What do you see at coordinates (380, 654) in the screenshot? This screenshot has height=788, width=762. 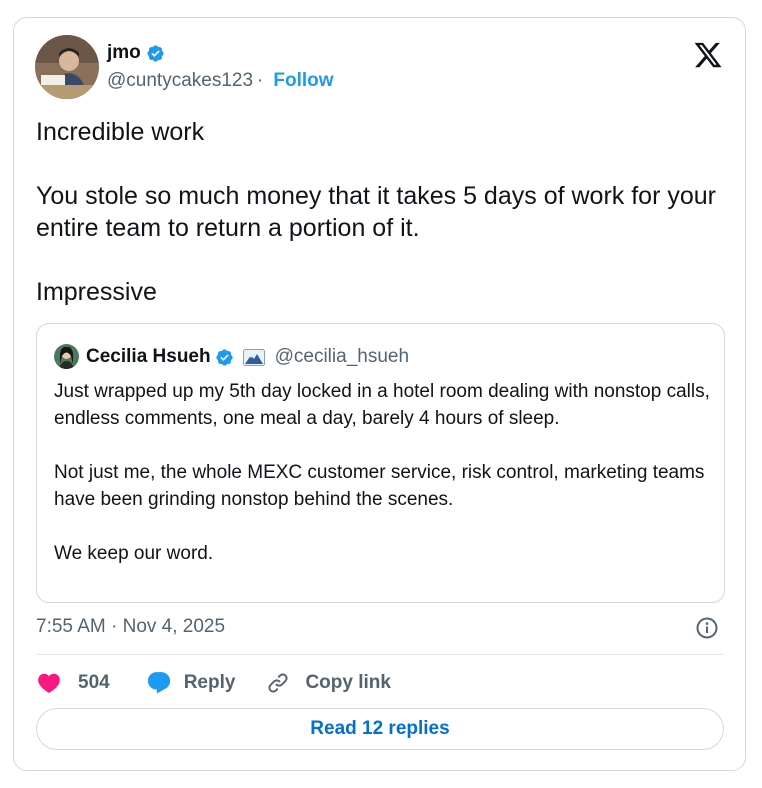 I see `divider` at bounding box center [380, 654].